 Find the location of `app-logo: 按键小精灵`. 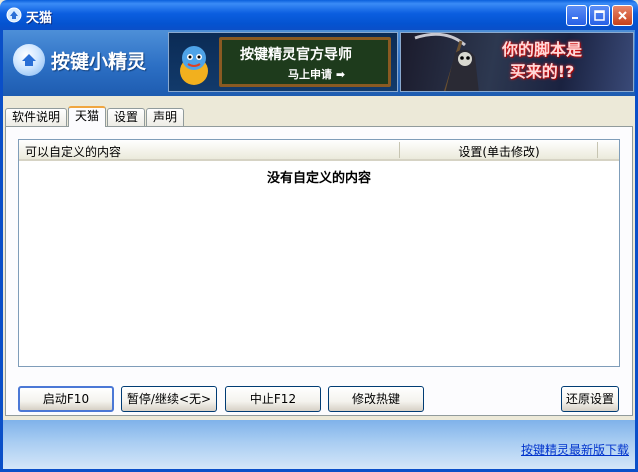

app-logo: 按键小精灵 is located at coordinates (79, 60).